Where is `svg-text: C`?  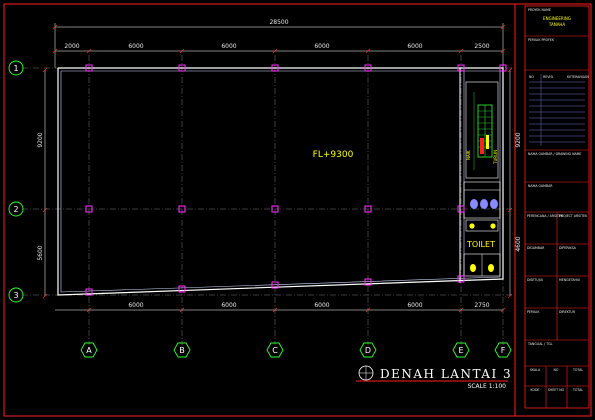
svg-text: C is located at coordinates (275, 350).